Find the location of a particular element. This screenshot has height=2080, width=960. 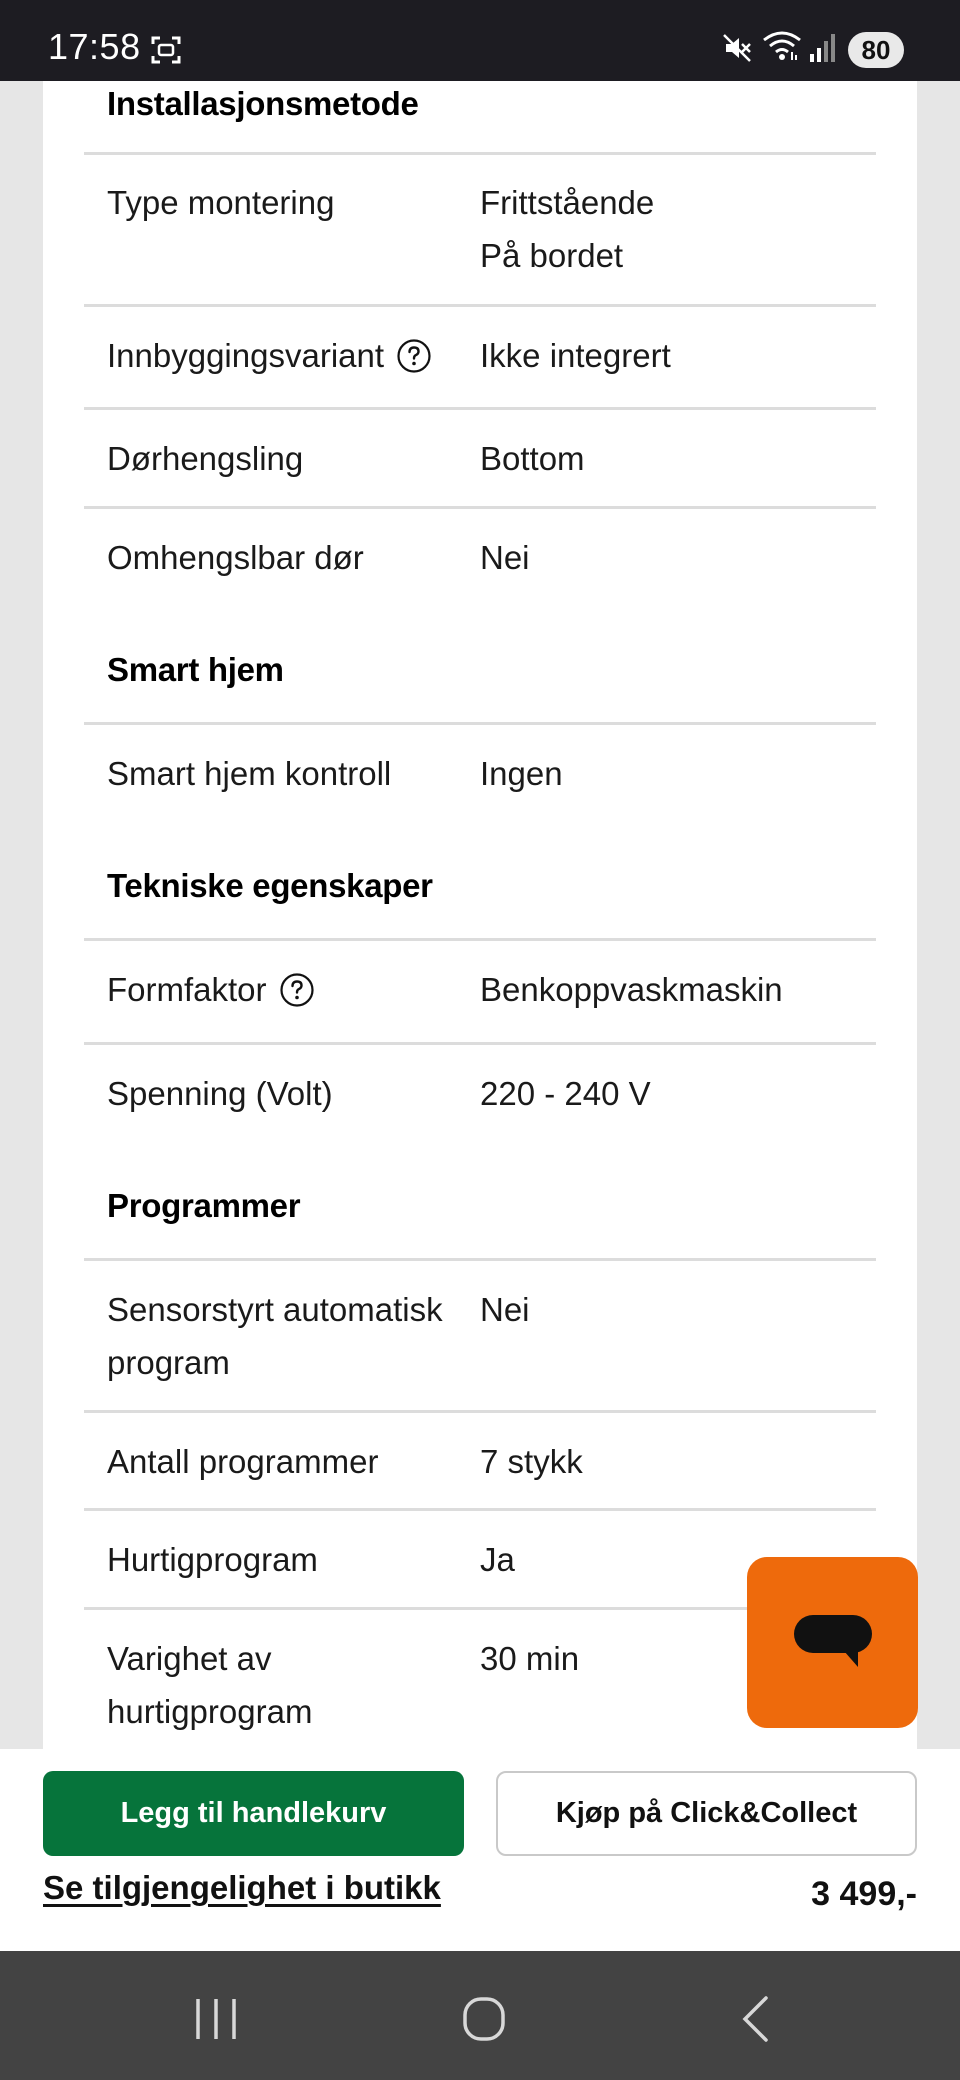

spec-label-sensorstyrt-1: Sensorstyrt automatisk is located at coordinates (275, 1309).